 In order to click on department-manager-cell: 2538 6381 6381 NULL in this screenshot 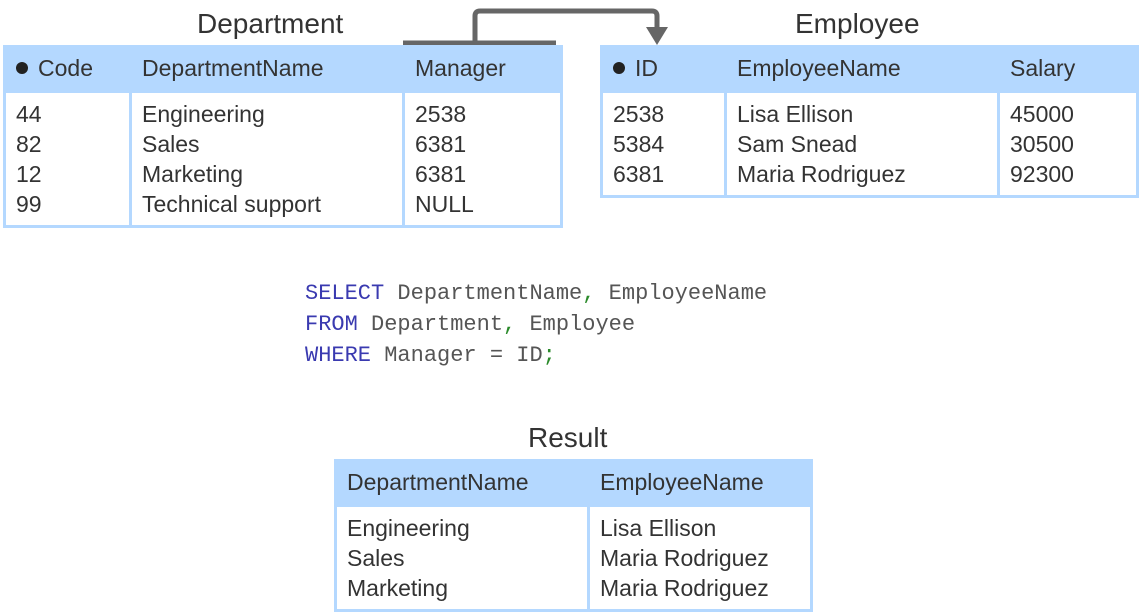, I will do `click(482, 159)`.